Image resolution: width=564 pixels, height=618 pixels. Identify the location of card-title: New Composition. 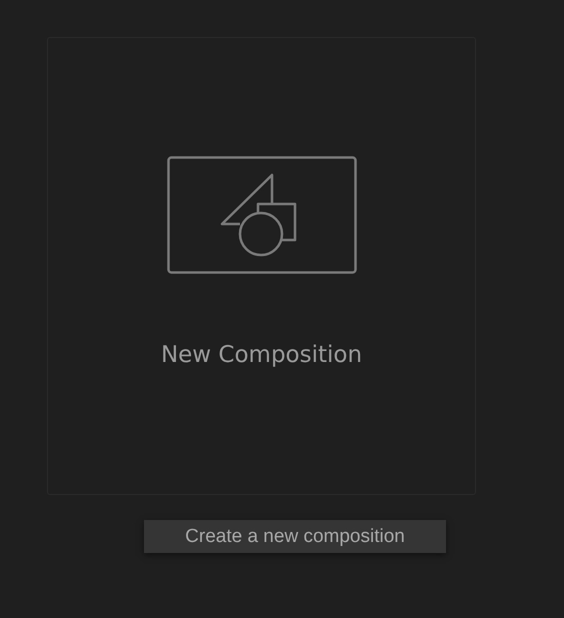
(261, 355).